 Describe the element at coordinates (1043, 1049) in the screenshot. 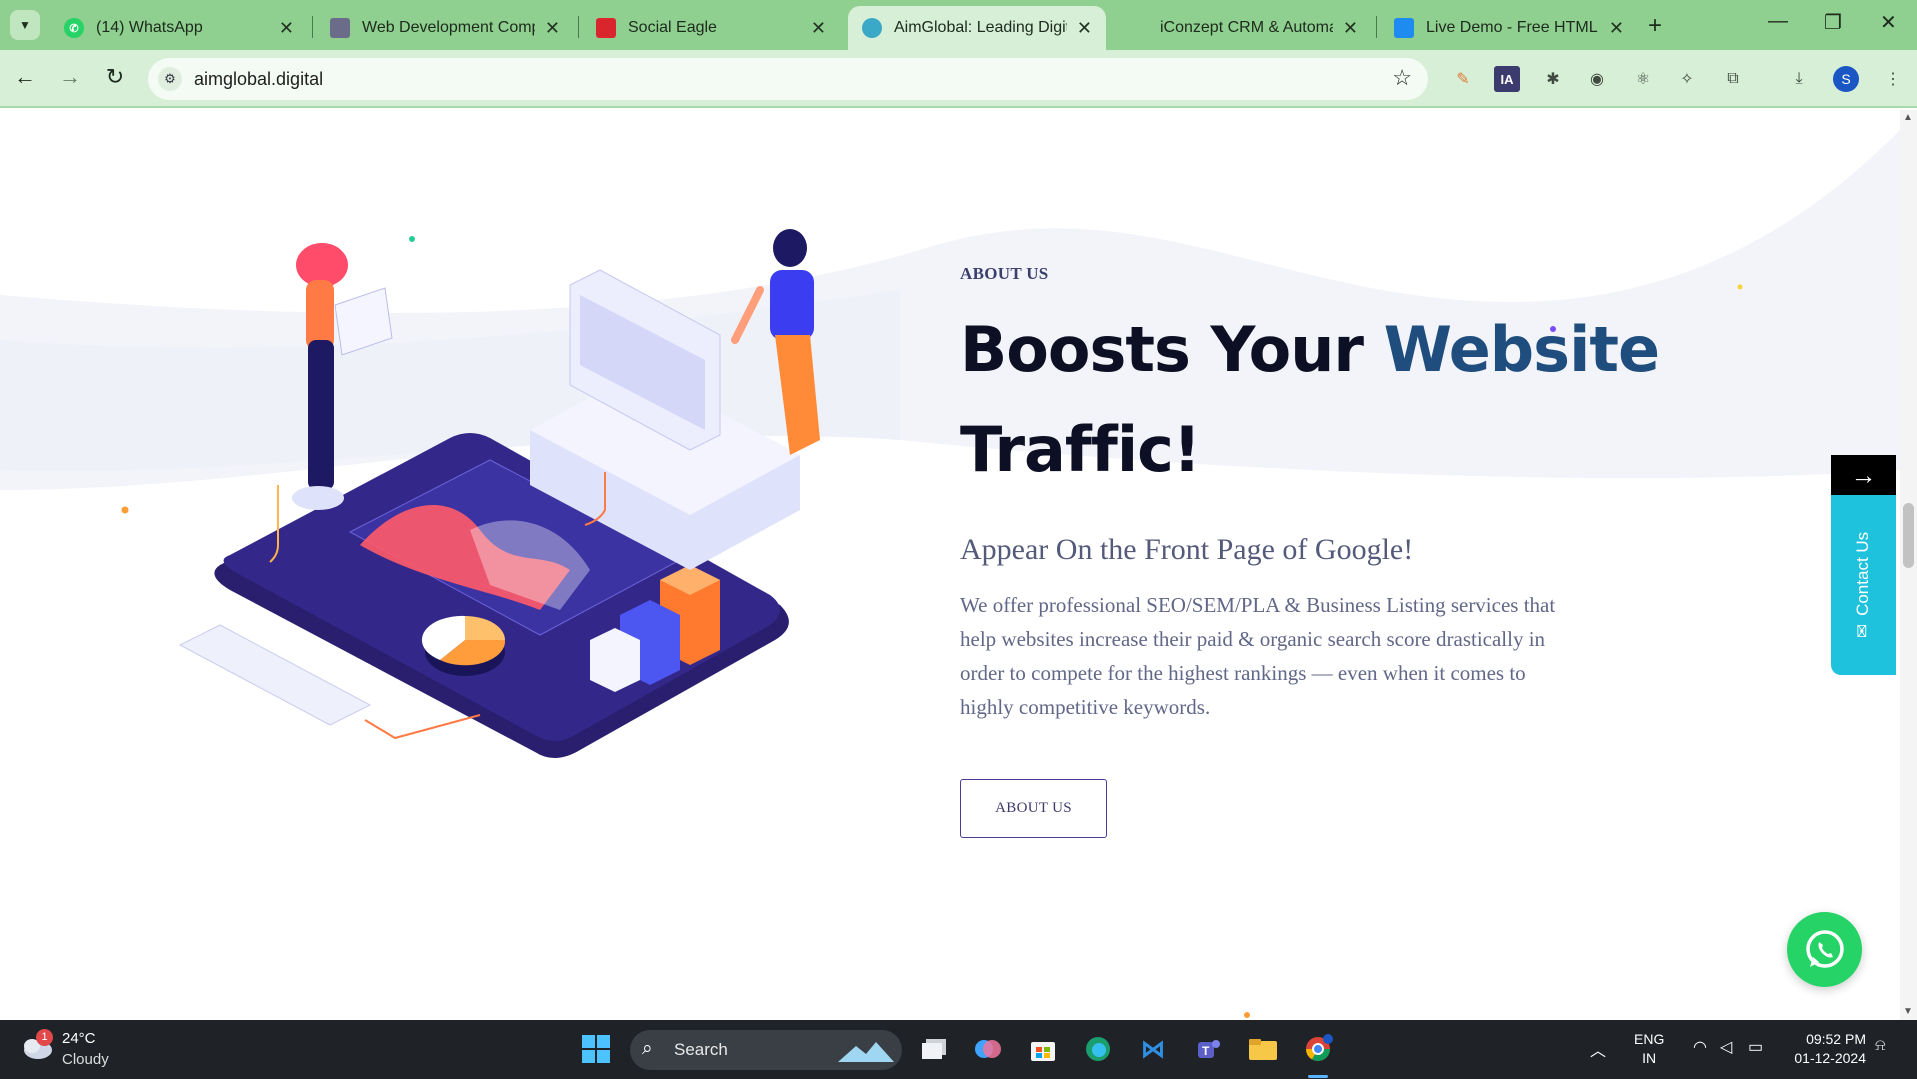

I see `microsoft-store-icon` at that location.